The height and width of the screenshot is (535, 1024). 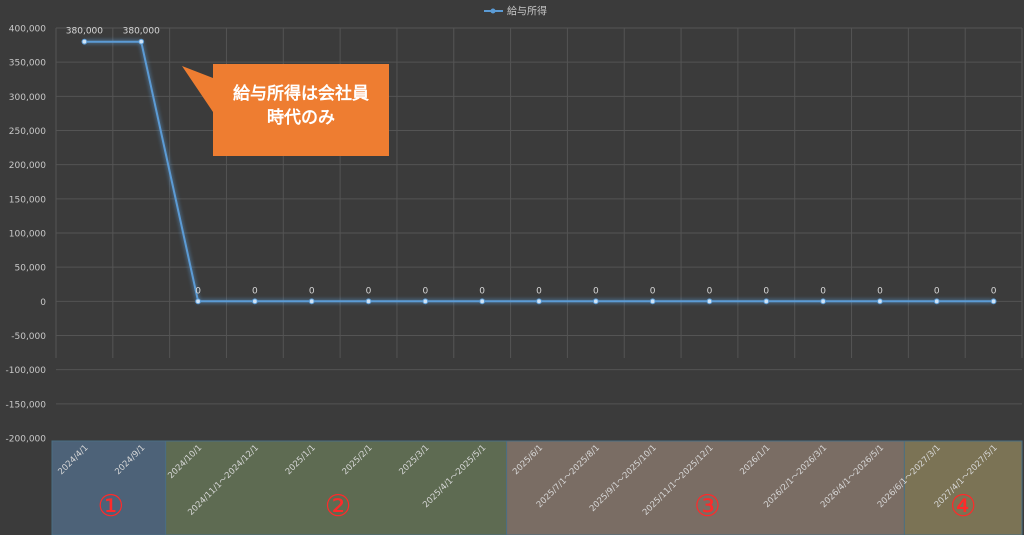 I want to click on y-tick-label: 200,000, so click(x=27, y=166).